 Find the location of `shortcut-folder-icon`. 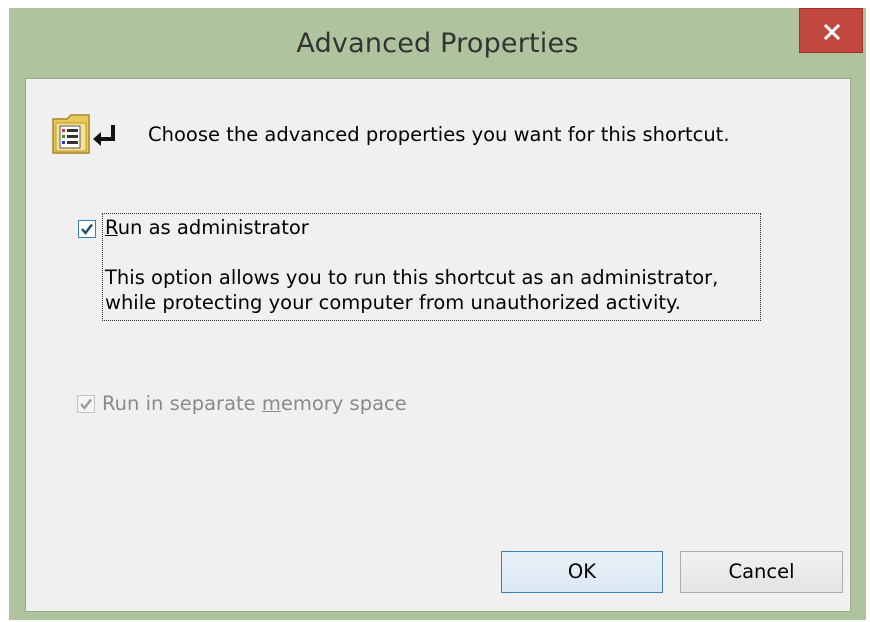

shortcut-folder-icon is located at coordinates (85, 137).